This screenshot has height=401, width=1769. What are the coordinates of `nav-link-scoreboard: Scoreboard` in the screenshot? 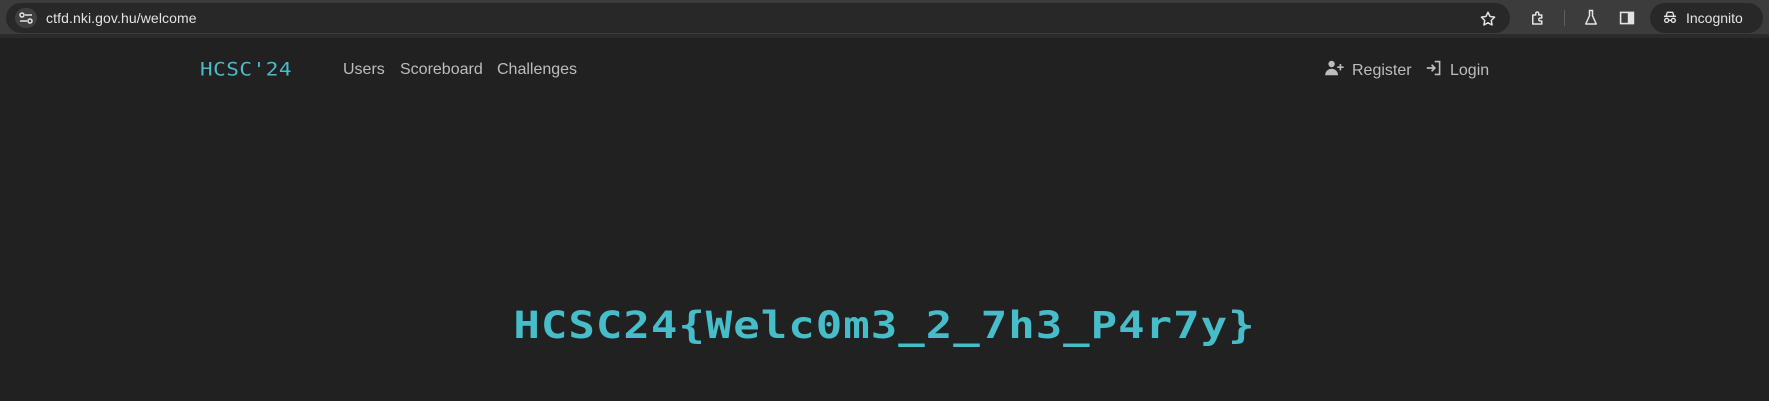 It's located at (441, 70).